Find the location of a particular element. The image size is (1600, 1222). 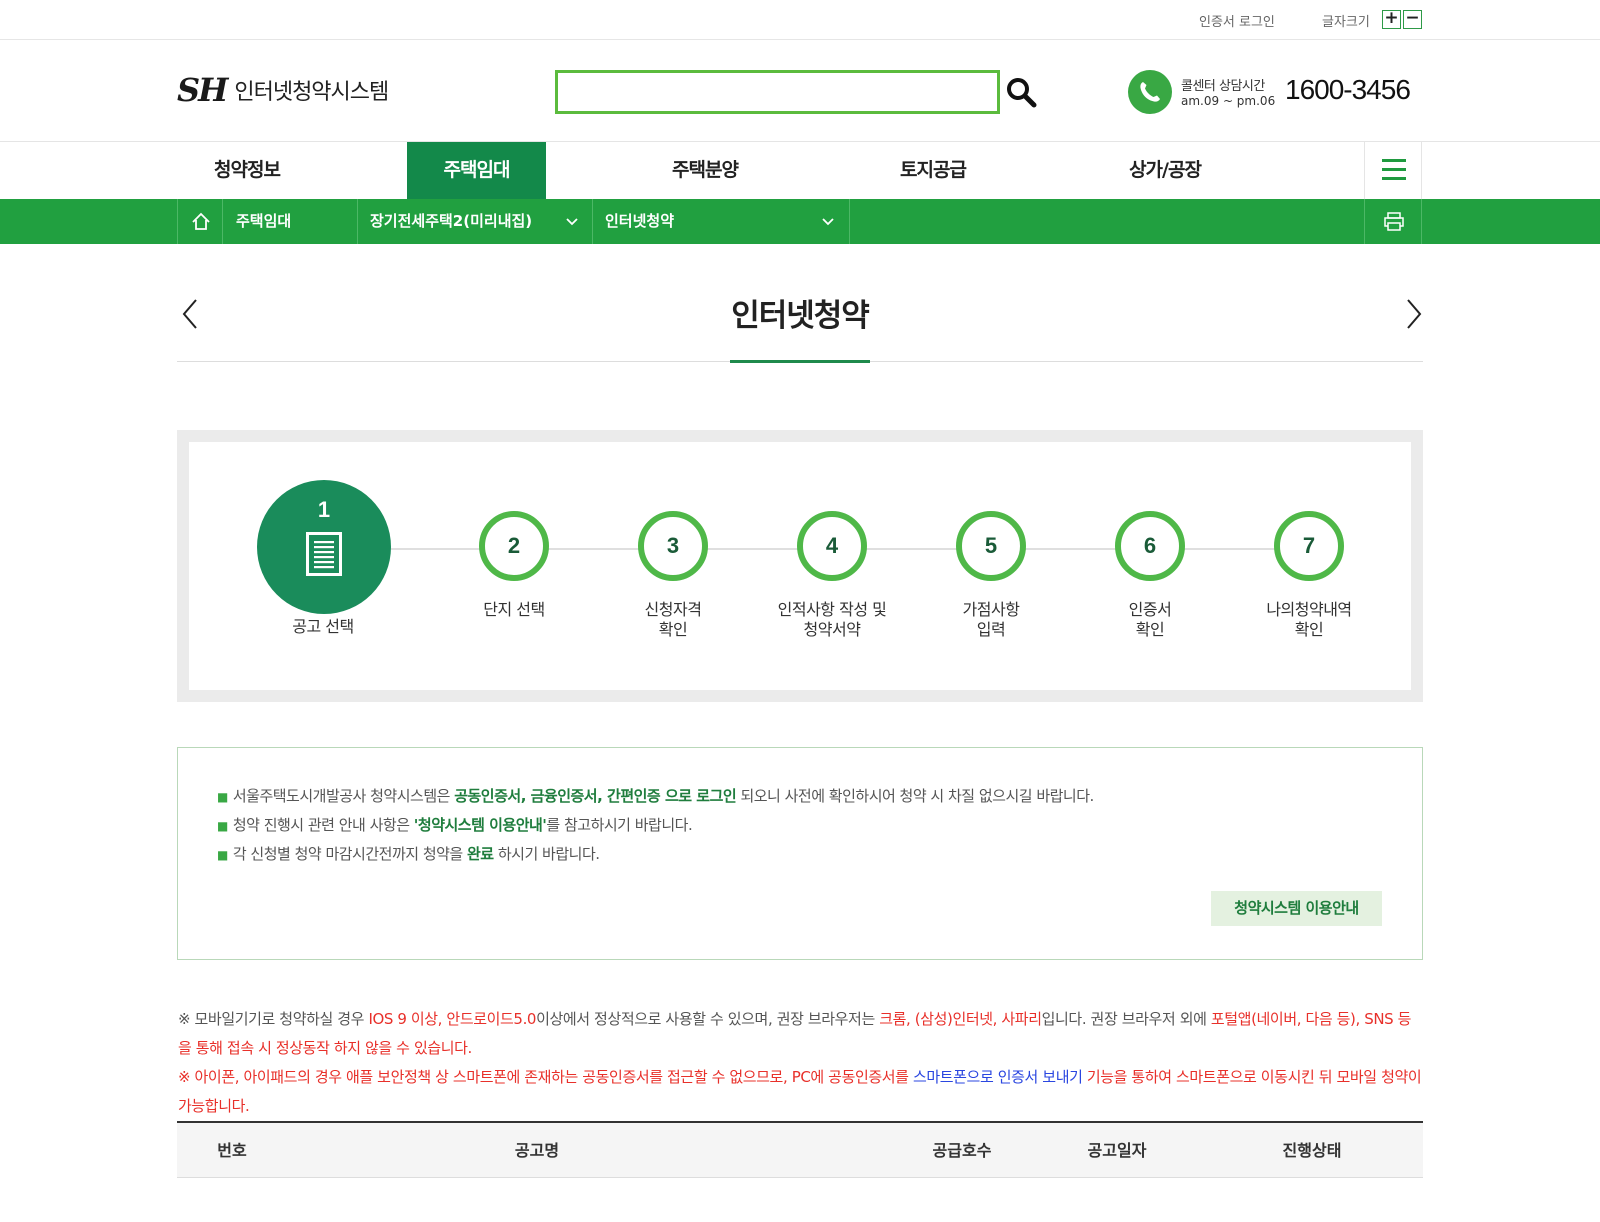

print-button is located at coordinates (1393, 221).